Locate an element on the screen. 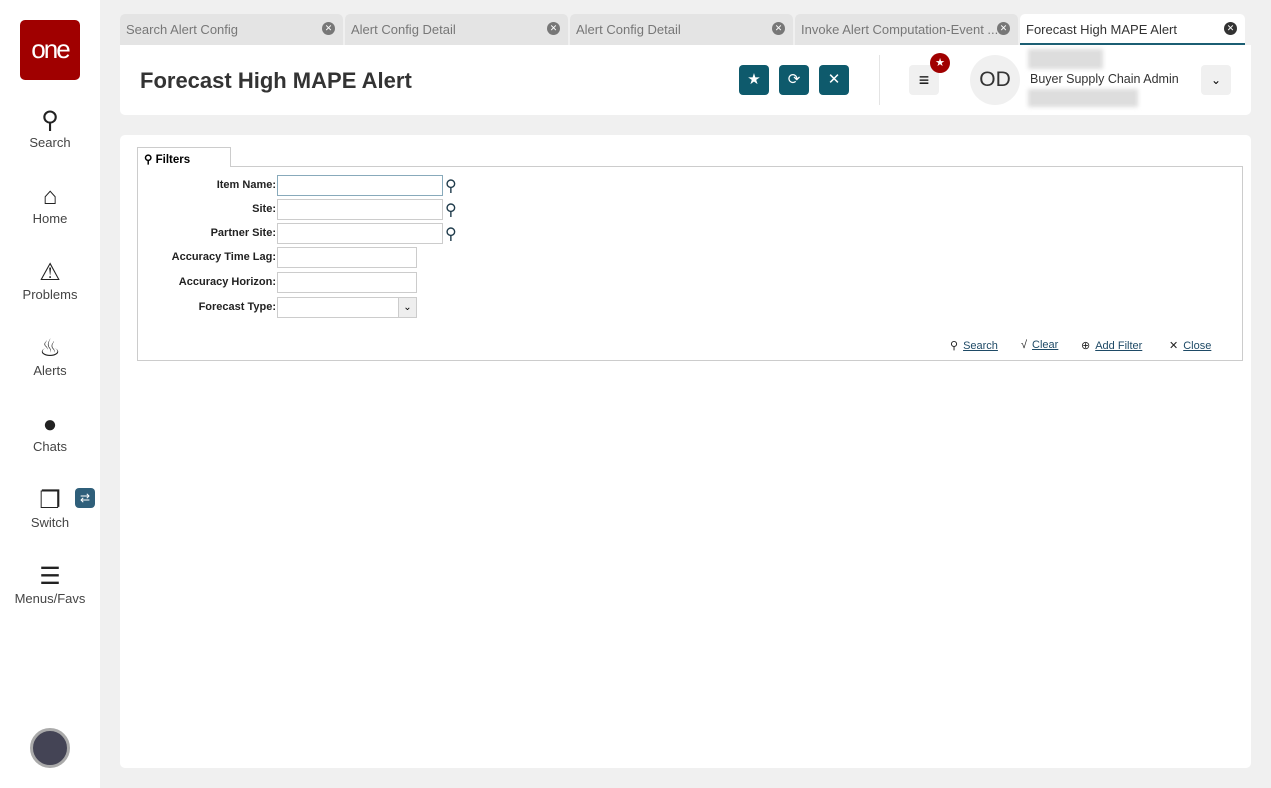 The height and width of the screenshot is (788, 1271). site-input is located at coordinates (360, 209).